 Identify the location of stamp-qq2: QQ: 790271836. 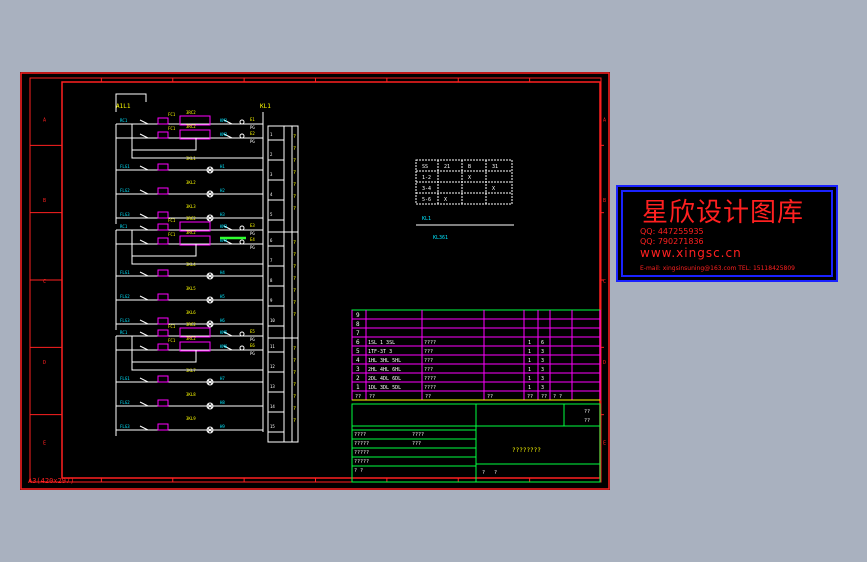
(672, 241).